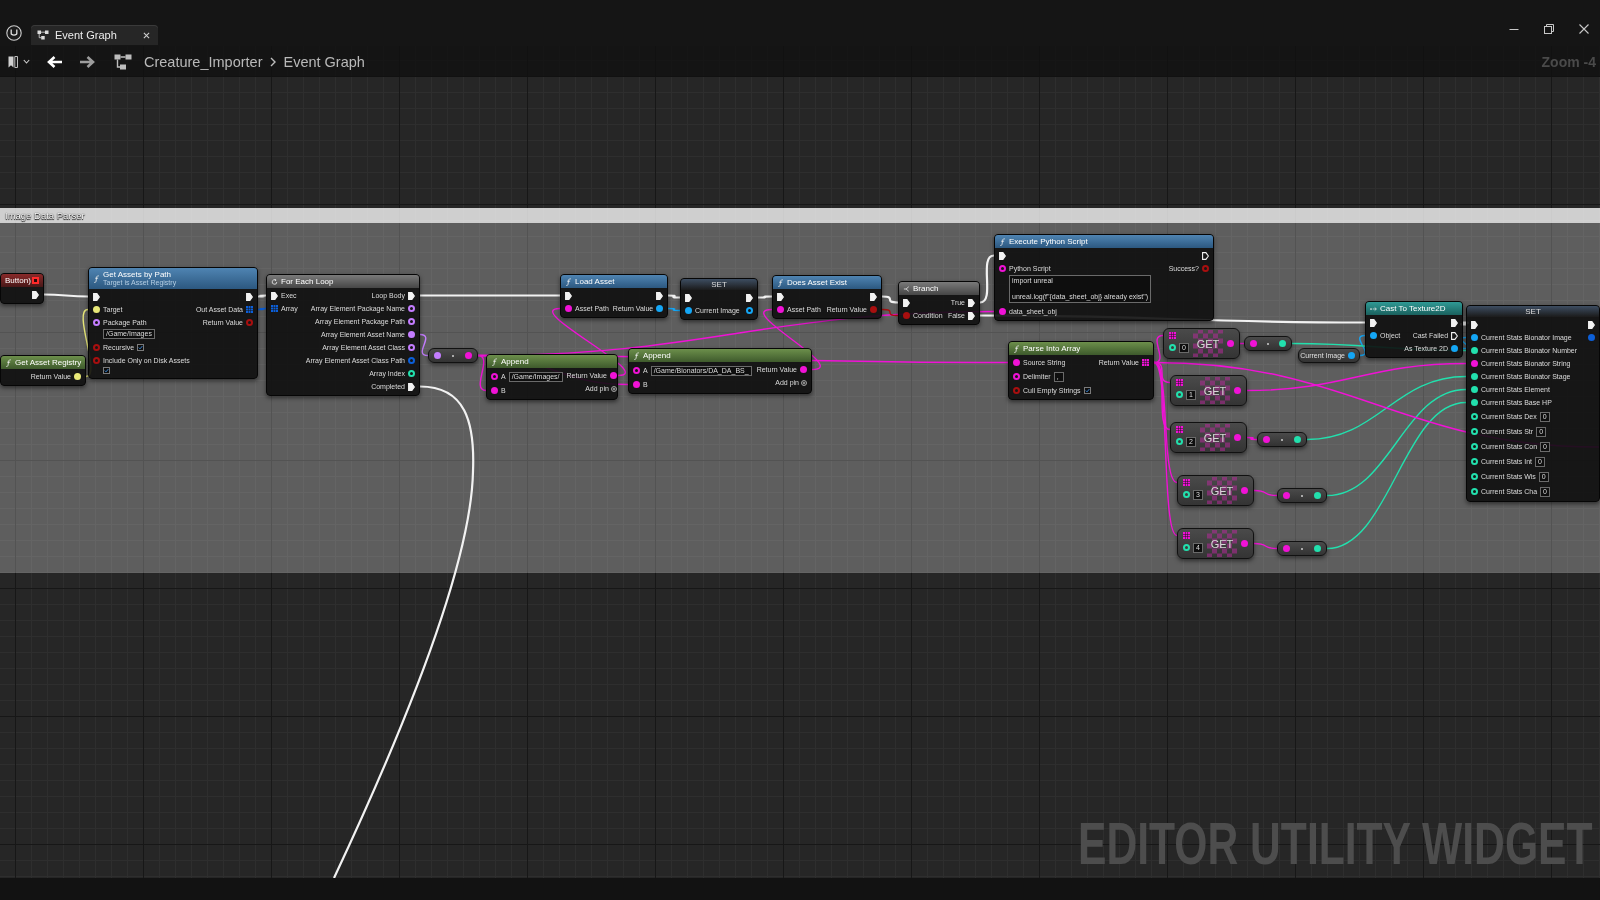 Image resolution: width=1600 pixels, height=900 pixels. Describe the element at coordinates (43, 35) in the screenshot. I see `graph-icon` at that location.